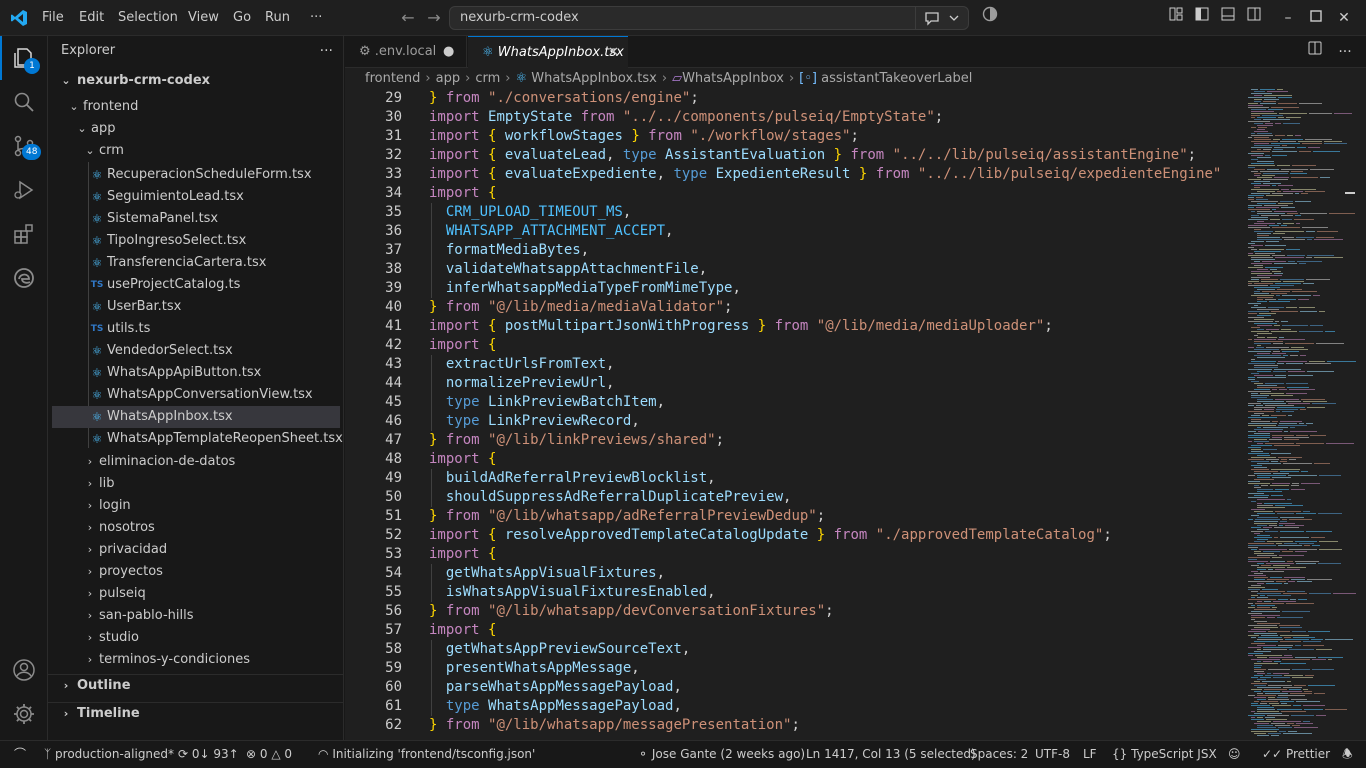 The width and height of the screenshot is (1366, 768). I want to click on folder-item: › lib, so click(196, 484).